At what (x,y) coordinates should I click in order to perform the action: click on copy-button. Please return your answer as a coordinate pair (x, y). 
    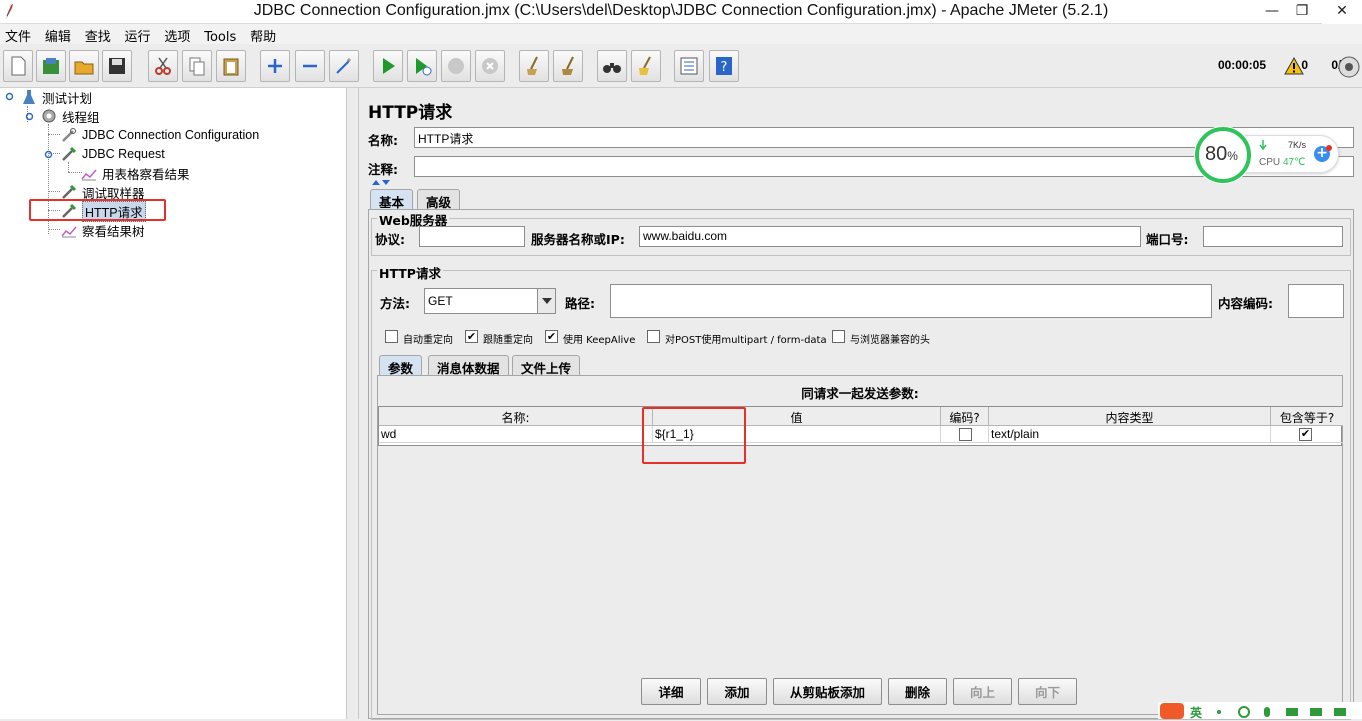
    Looking at the image, I should click on (197, 66).